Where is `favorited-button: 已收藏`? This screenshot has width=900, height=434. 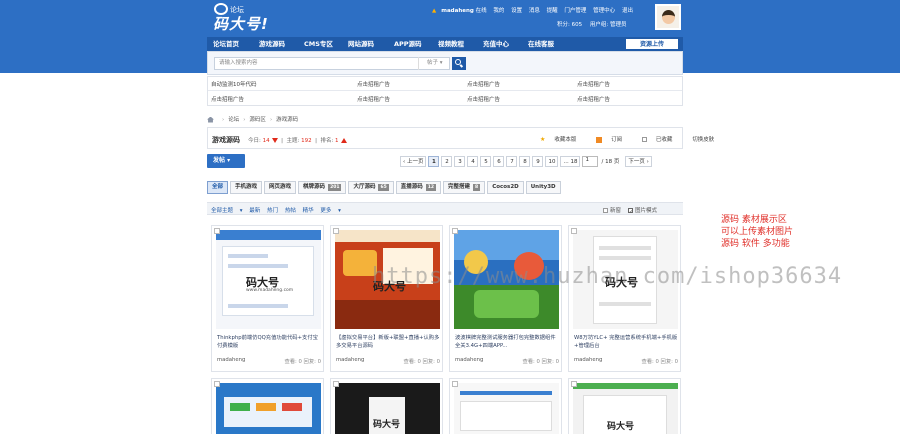
favorited-button: 已收藏 is located at coordinates (661, 140).